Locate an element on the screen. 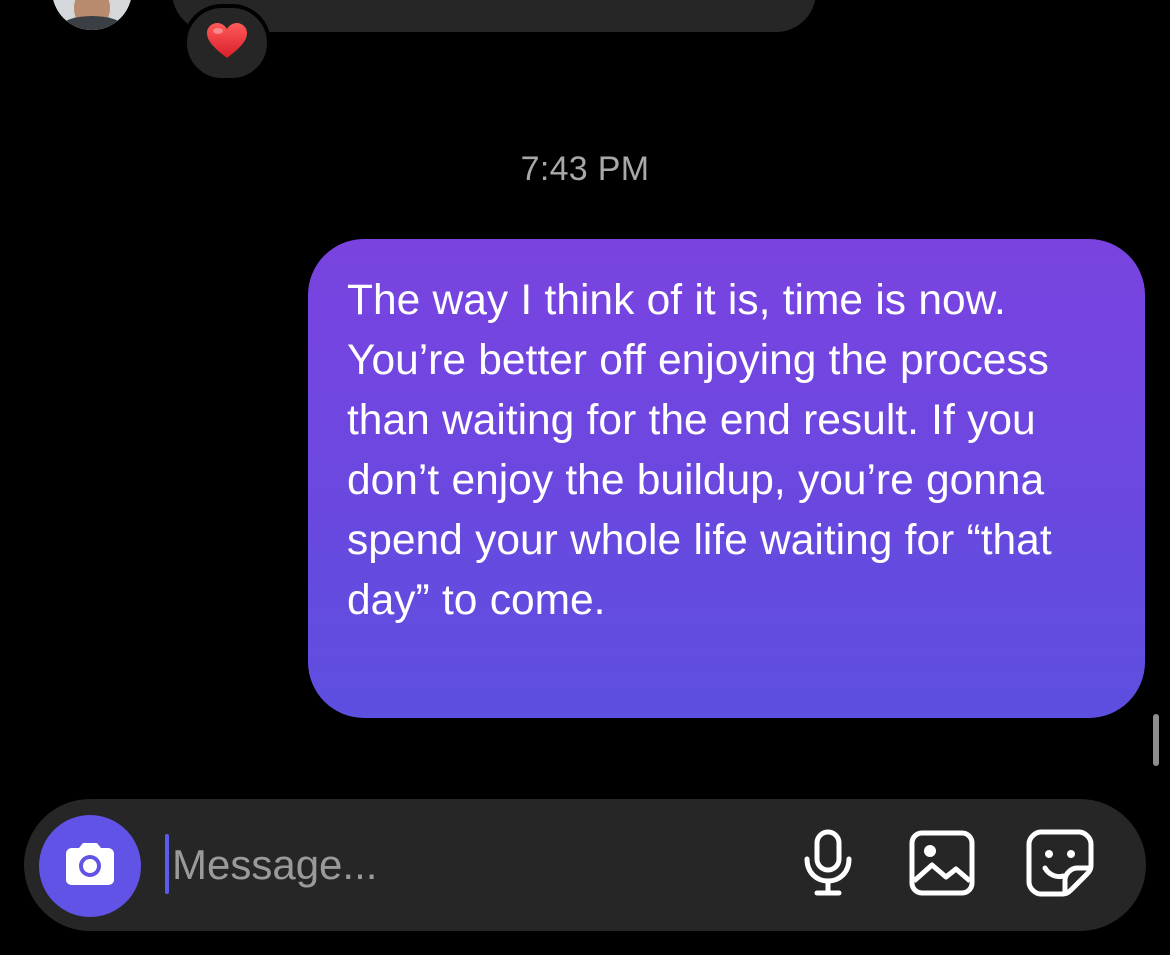 This screenshot has width=1170, height=955. gallery-button is located at coordinates (942, 865).